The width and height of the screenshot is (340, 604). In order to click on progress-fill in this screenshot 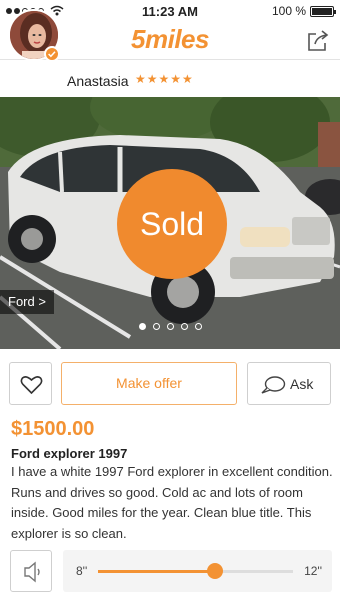, I will do `click(156, 571)`.